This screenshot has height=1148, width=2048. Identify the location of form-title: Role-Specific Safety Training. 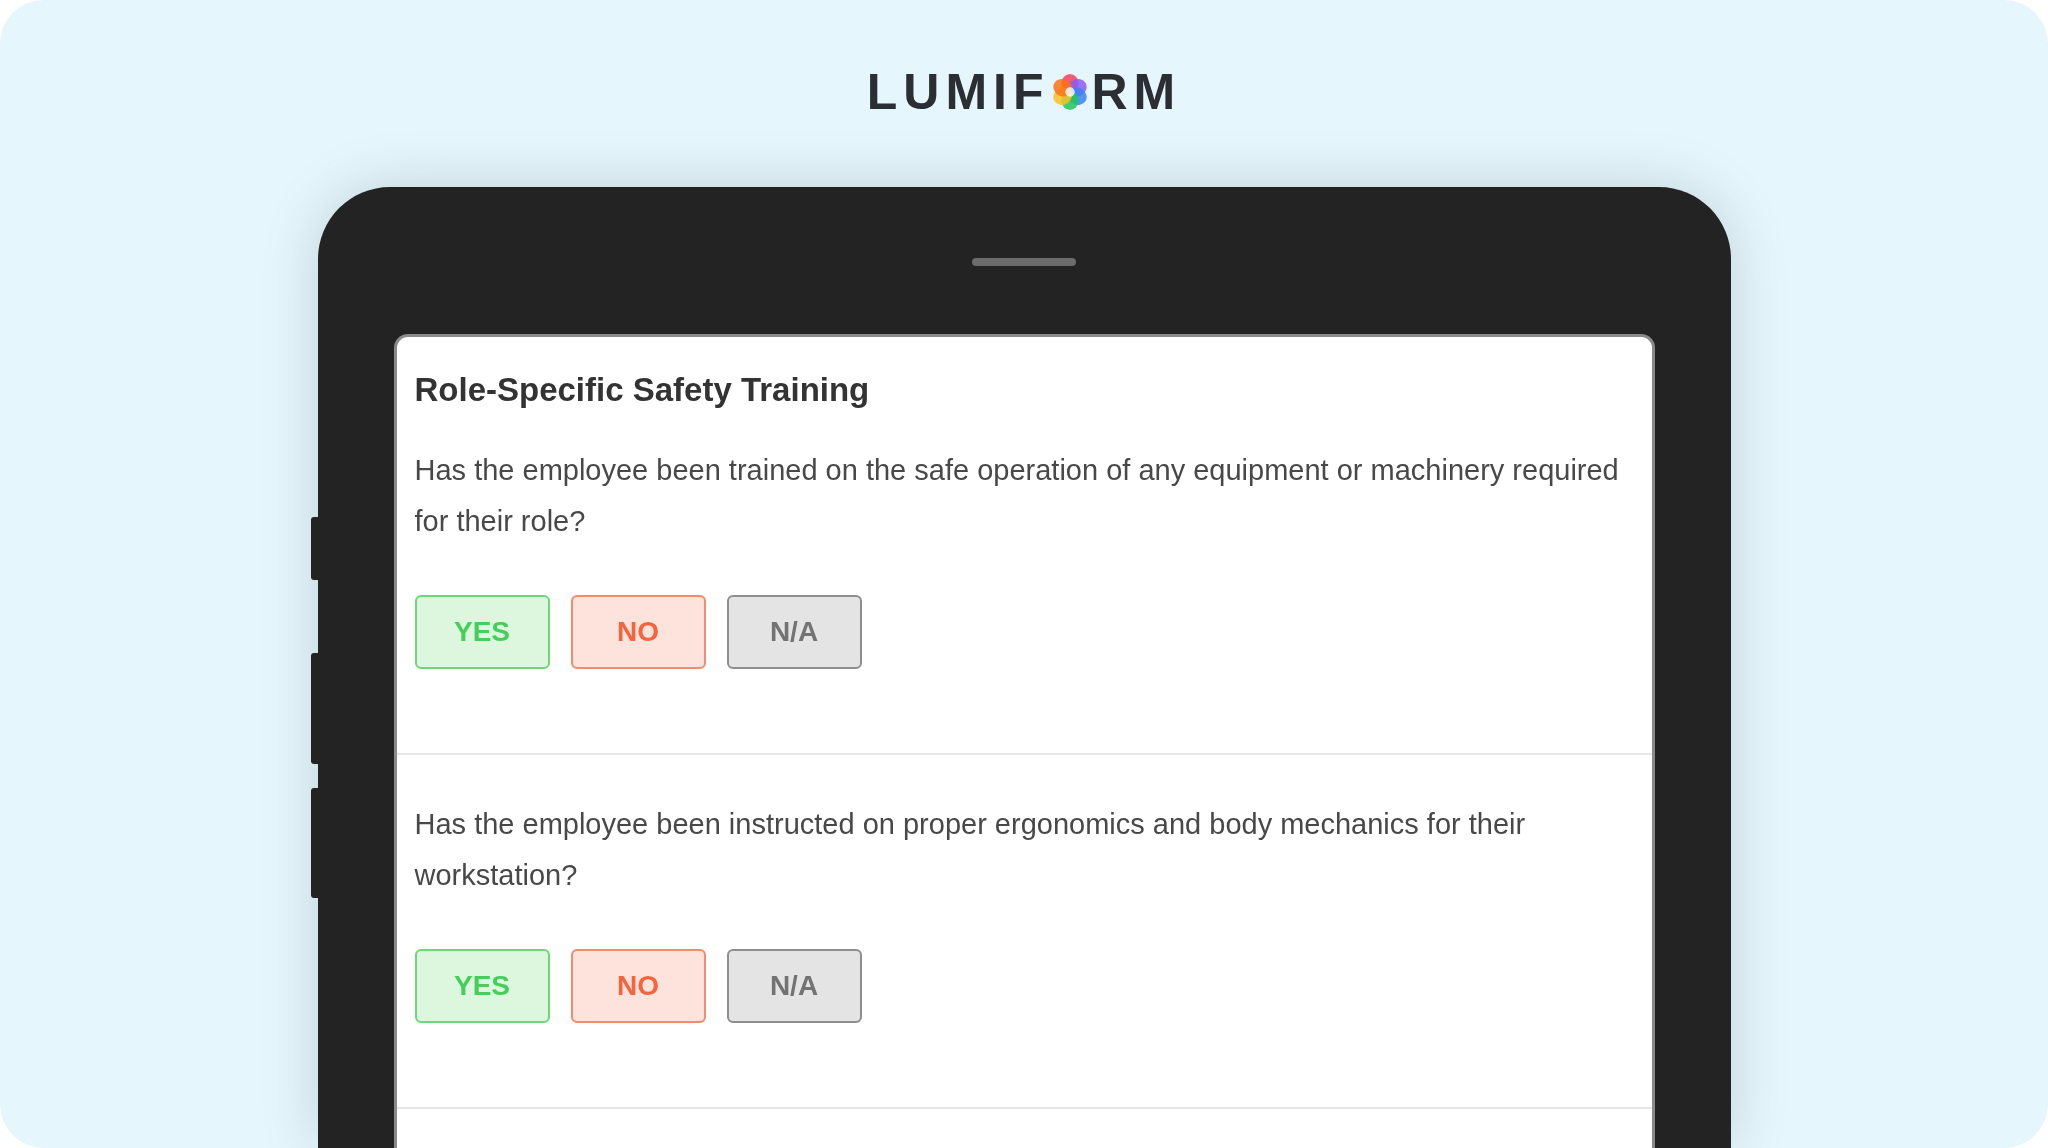
(642, 390).